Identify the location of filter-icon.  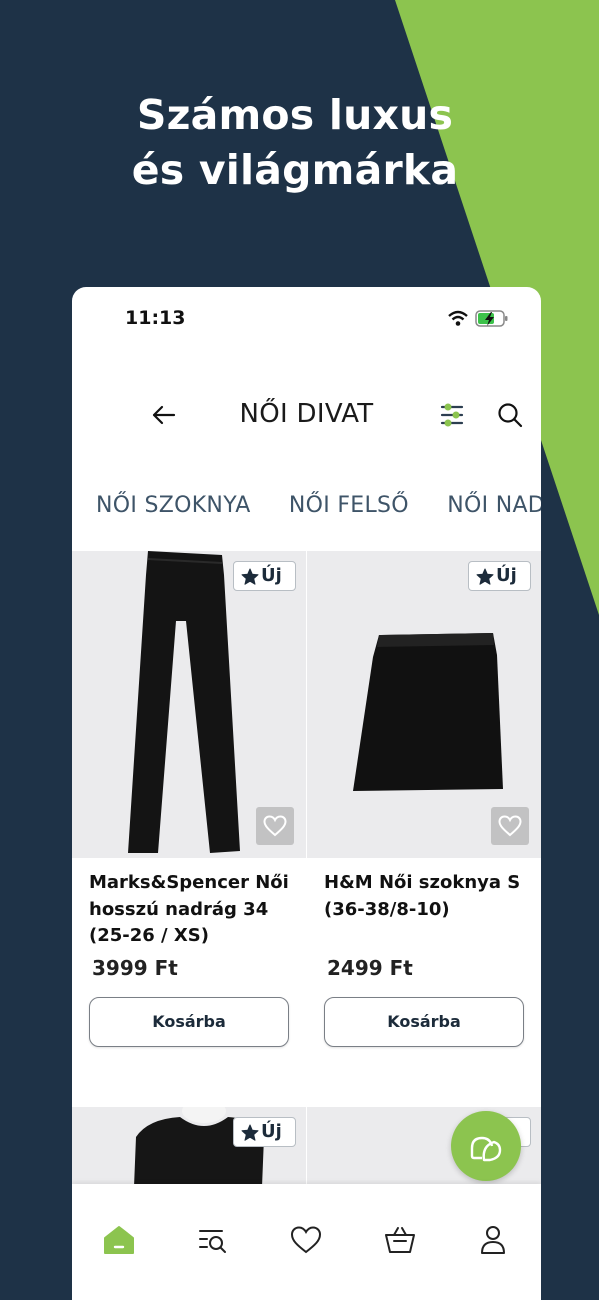
(452, 415).